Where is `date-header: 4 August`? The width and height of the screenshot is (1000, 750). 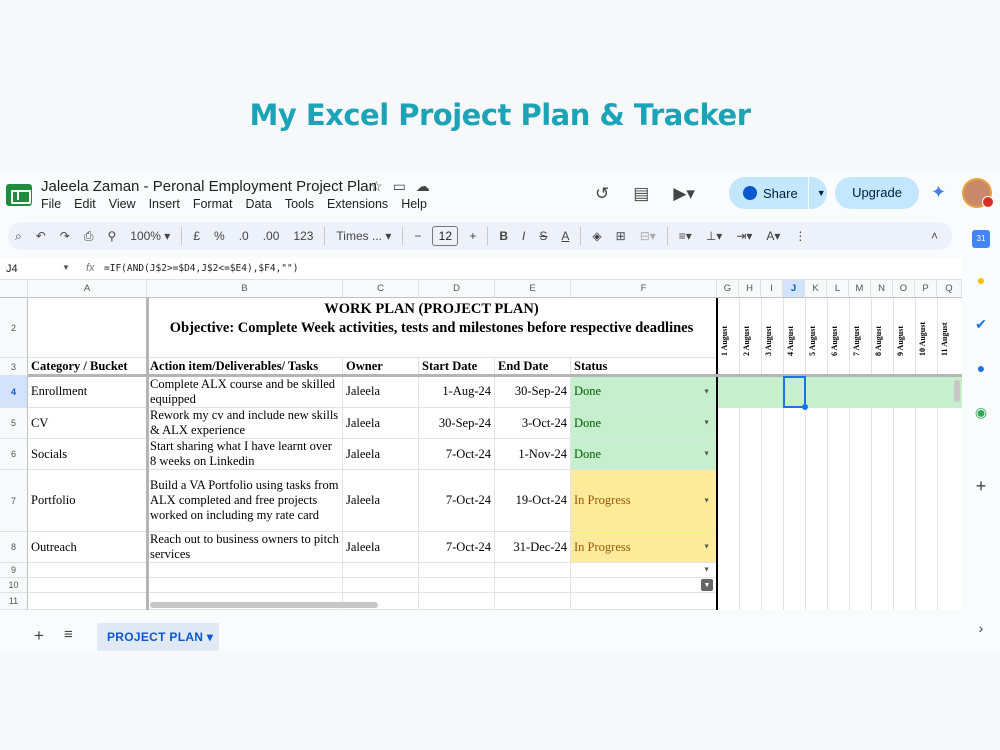
date-header: 4 August is located at coordinates (790, 336).